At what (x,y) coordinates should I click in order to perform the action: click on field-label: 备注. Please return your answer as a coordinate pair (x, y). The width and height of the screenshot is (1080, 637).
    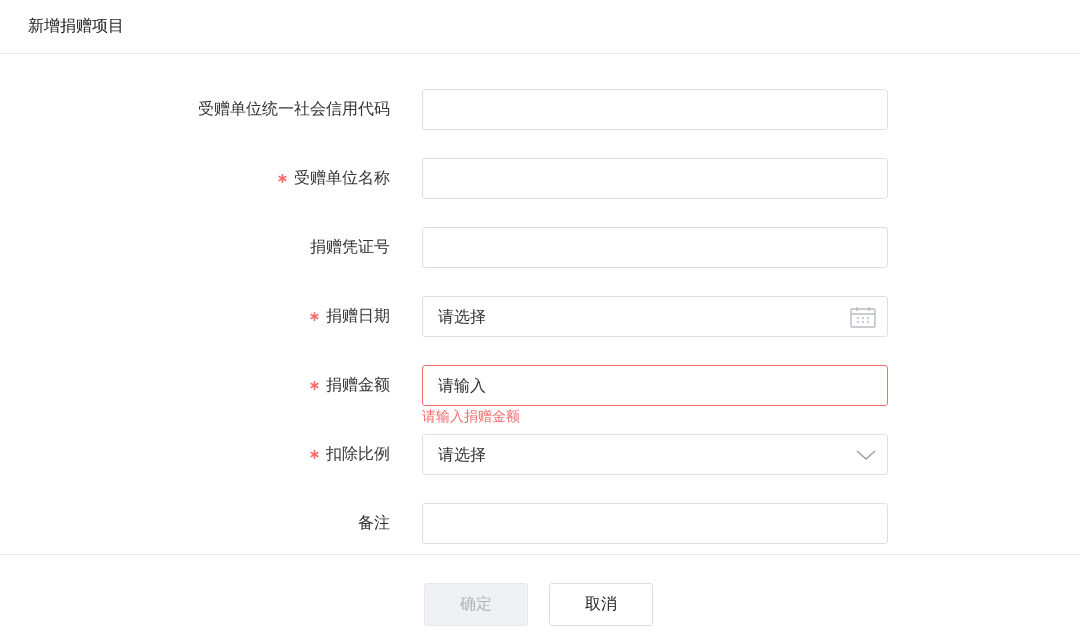
    Looking at the image, I should click on (374, 523).